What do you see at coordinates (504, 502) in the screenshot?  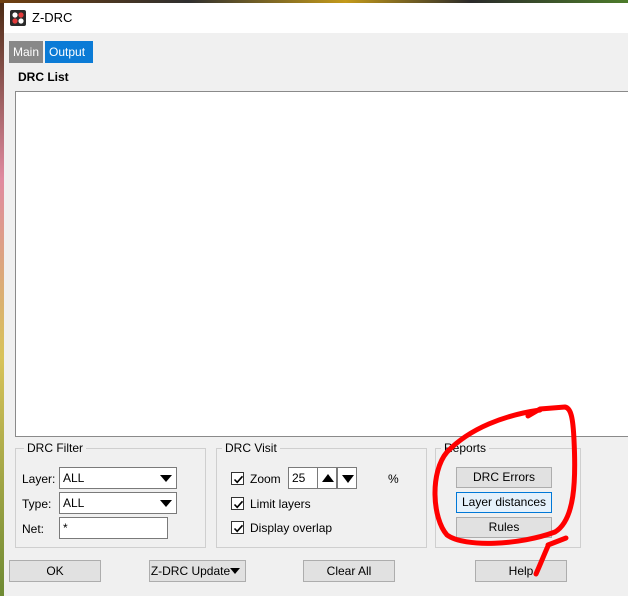 I see `layer-distances-button: Layer distances` at bounding box center [504, 502].